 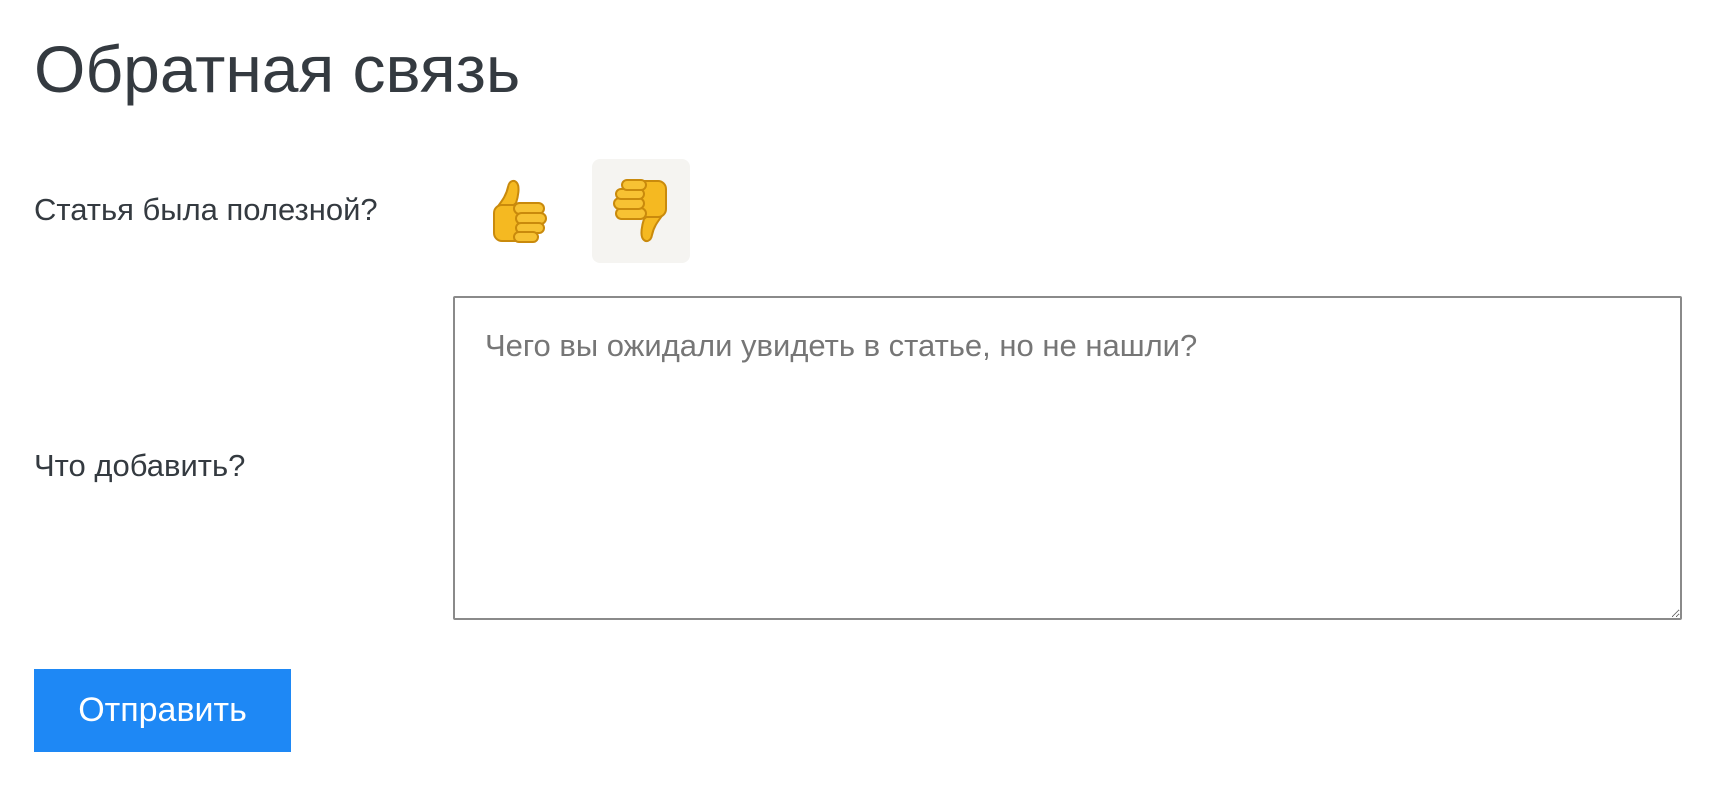 I want to click on submit-button: Отправить, so click(x=162, y=710).